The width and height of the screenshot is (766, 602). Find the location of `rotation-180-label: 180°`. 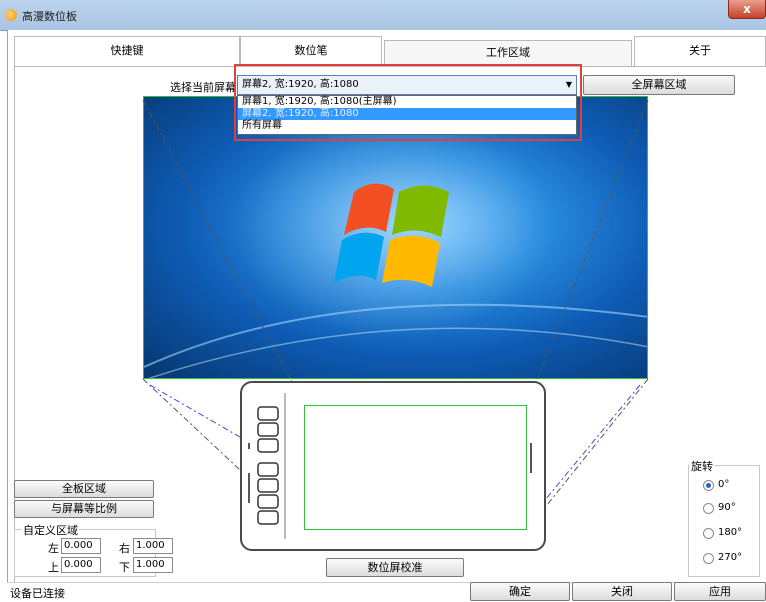

rotation-180-label: 180° is located at coordinates (730, 532).